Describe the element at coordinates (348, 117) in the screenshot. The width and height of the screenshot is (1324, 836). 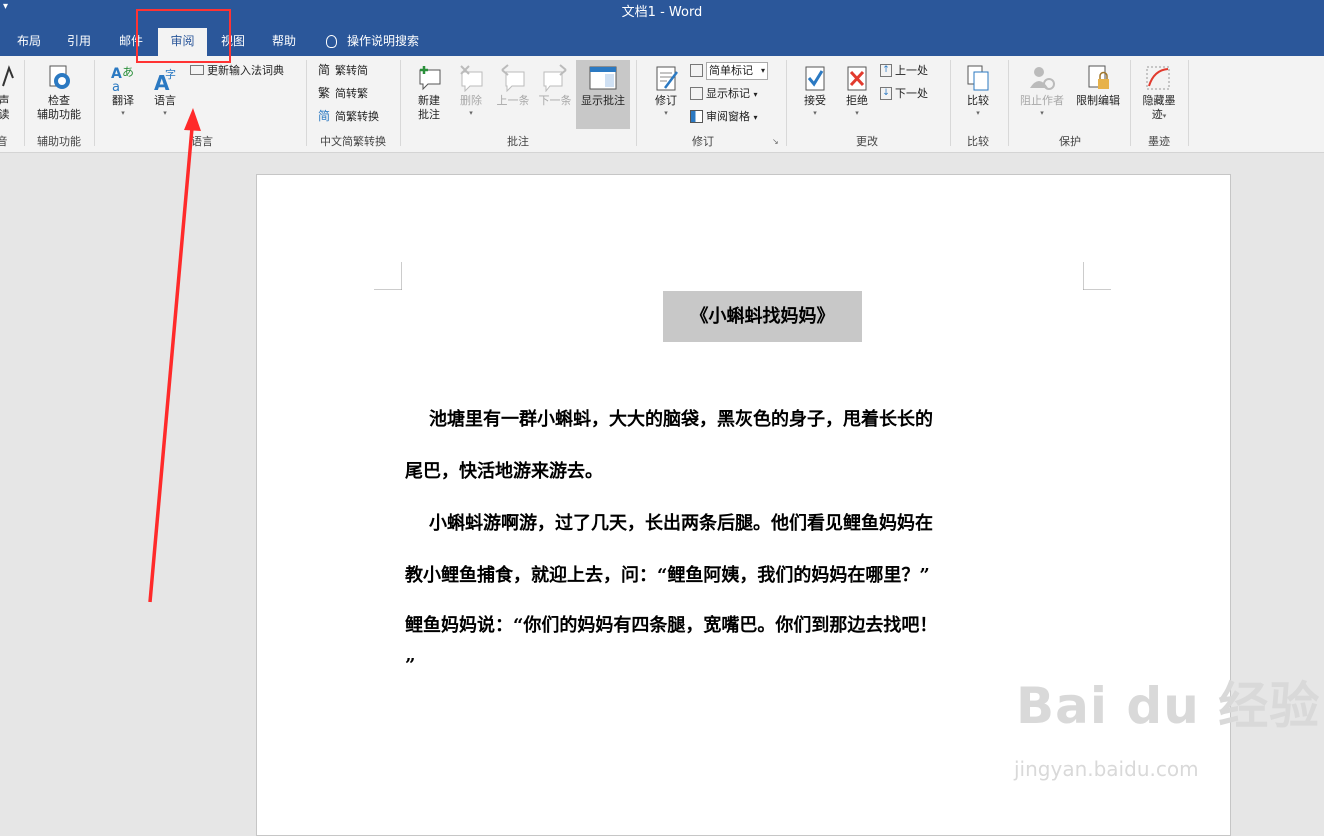
I see `chinese-conversion-button: 简简繁转换` at that location.